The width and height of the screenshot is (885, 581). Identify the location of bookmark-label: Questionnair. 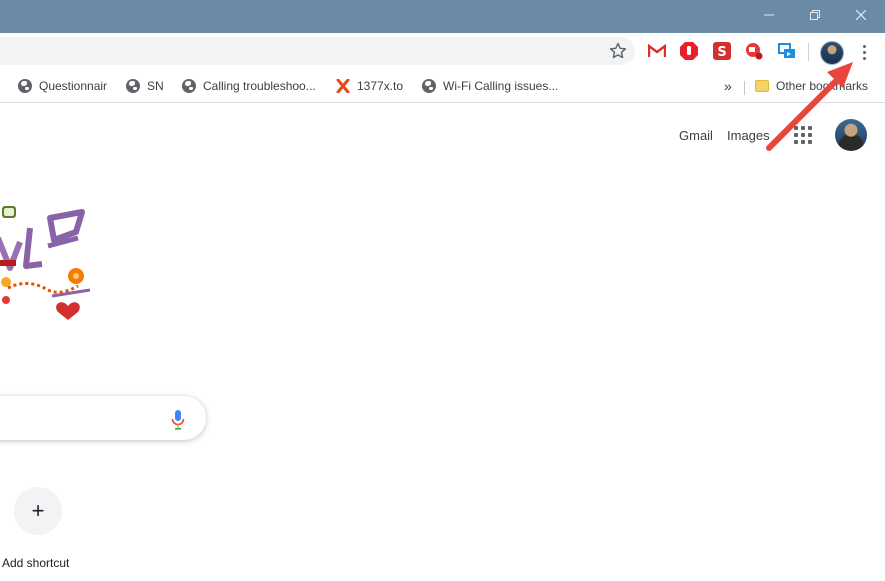
(73, 86).